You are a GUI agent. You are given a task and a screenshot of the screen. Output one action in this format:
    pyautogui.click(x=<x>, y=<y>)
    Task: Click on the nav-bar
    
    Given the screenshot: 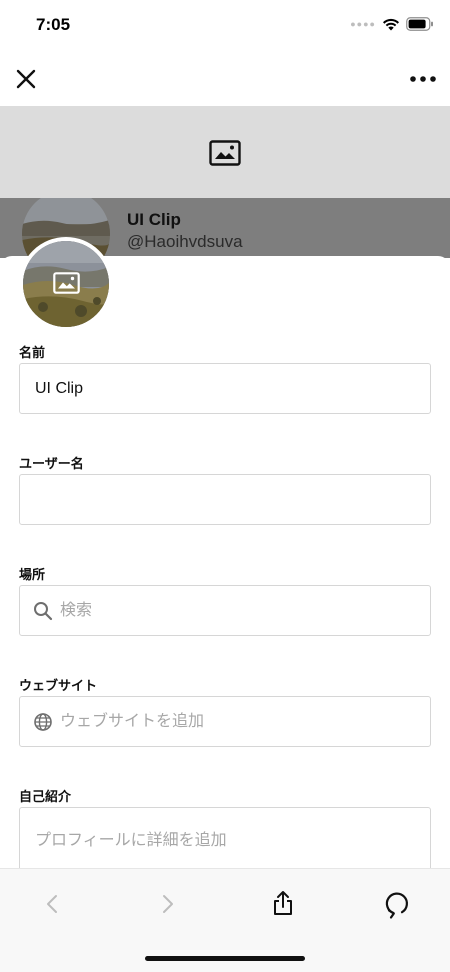 What is the action you would take?
    pyautogui.click(x=225, y=79)
    